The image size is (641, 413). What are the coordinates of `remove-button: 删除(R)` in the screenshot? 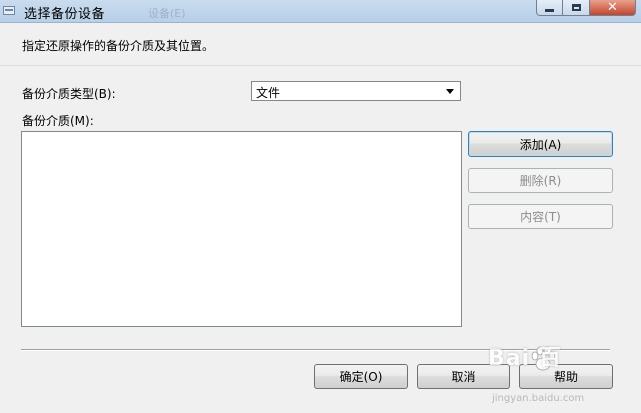 It's located at (540, 180).